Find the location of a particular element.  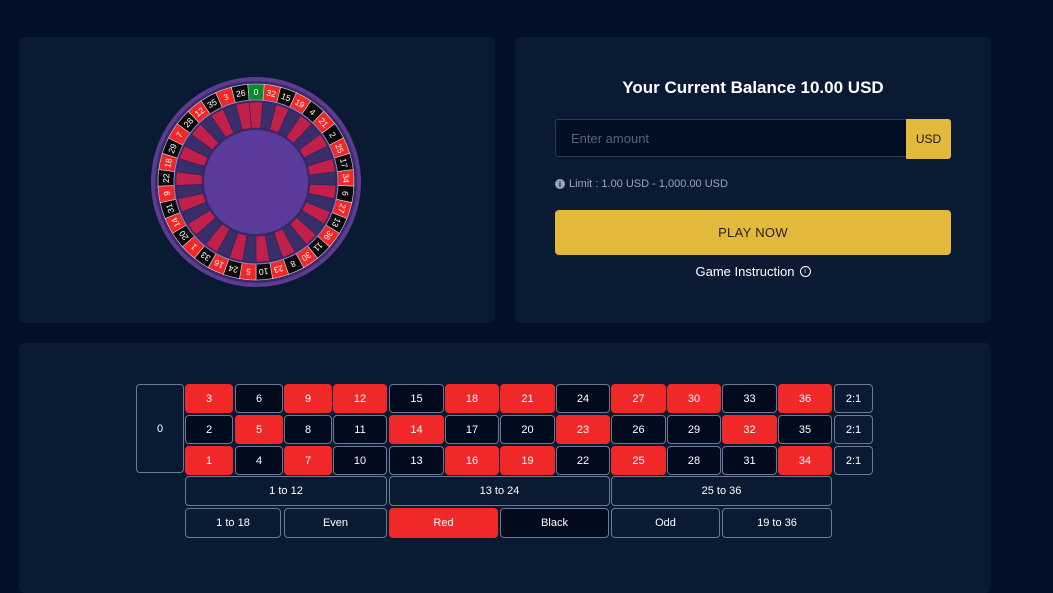

number-15: 15 is located at coordinates (416, 398).